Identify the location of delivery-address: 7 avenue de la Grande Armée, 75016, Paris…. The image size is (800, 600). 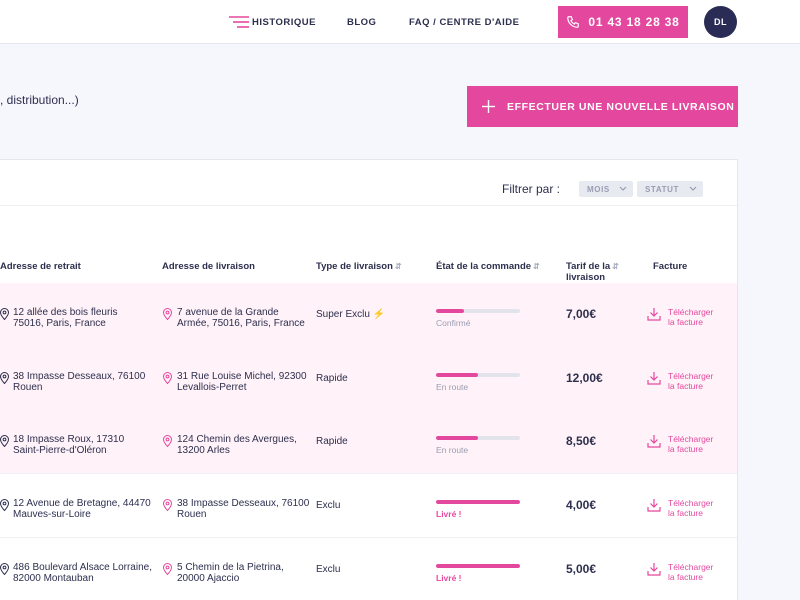
(241, 318).